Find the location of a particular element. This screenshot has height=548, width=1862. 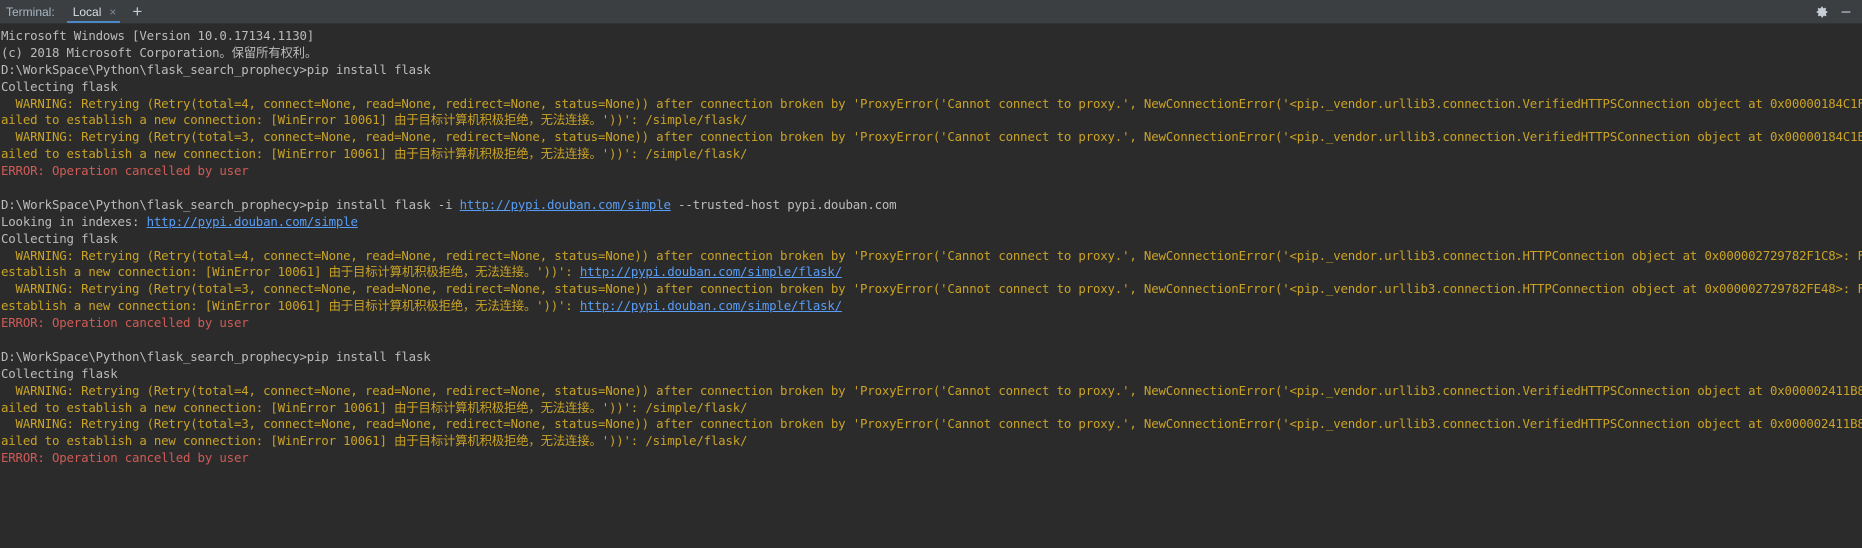

tool-window-label: Terminal: is located at coordinates (30, 11).